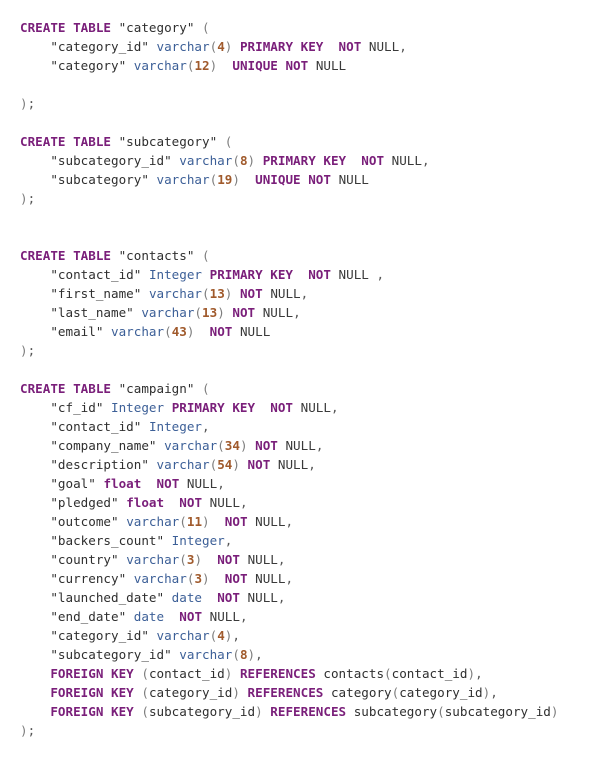  Describe the element at coordinates (99, 464) in the screenshot. I see `sql-identifier: "description"` at that location.